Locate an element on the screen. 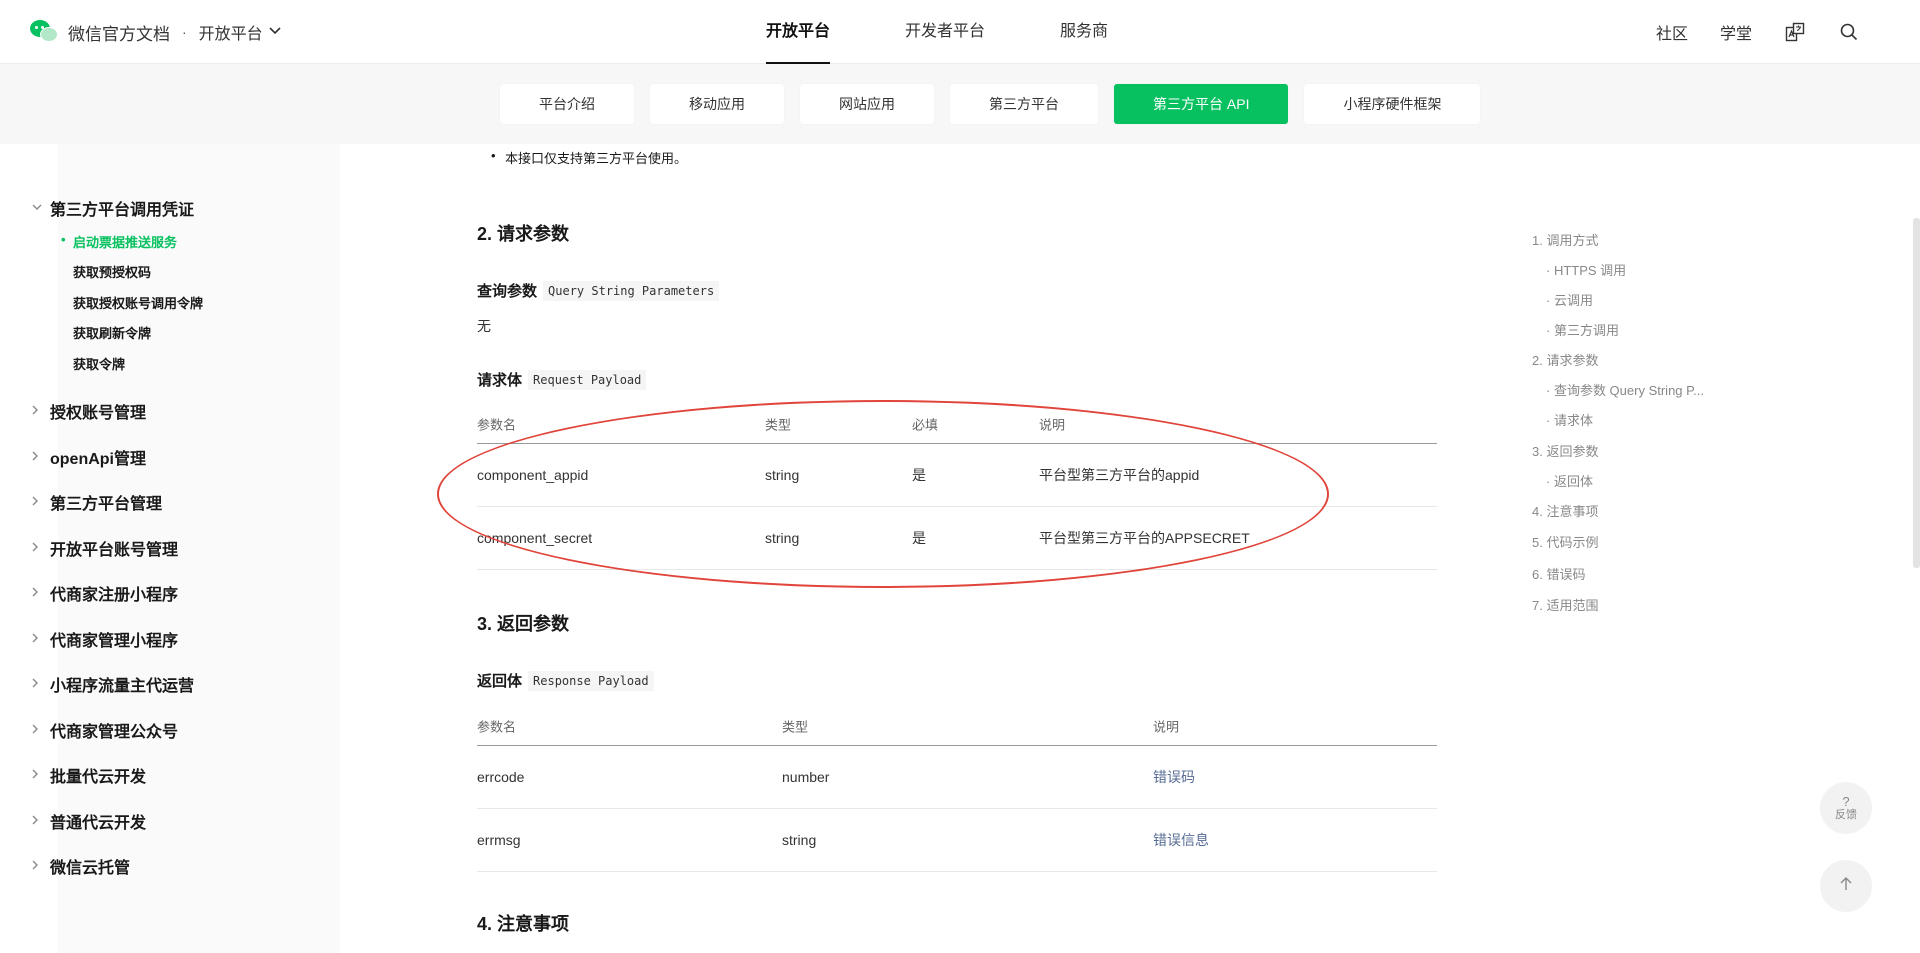 This screenshot has width=1920, height=953. query-params-heading: 查询参数 Query String Parameters is located at coordinates (598, 290).